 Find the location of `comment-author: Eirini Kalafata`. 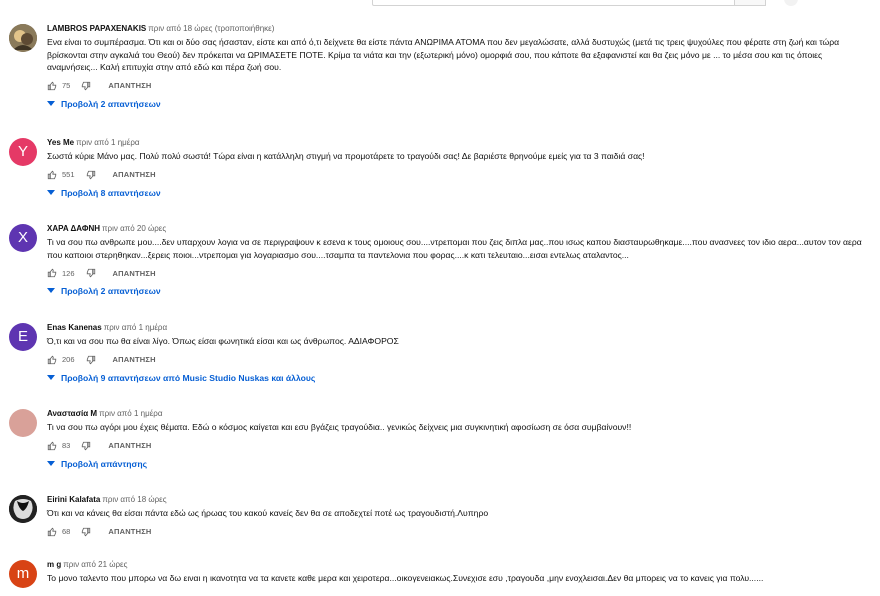

comment-author: Eirini Kalafata is located at coordinates (73, 499).